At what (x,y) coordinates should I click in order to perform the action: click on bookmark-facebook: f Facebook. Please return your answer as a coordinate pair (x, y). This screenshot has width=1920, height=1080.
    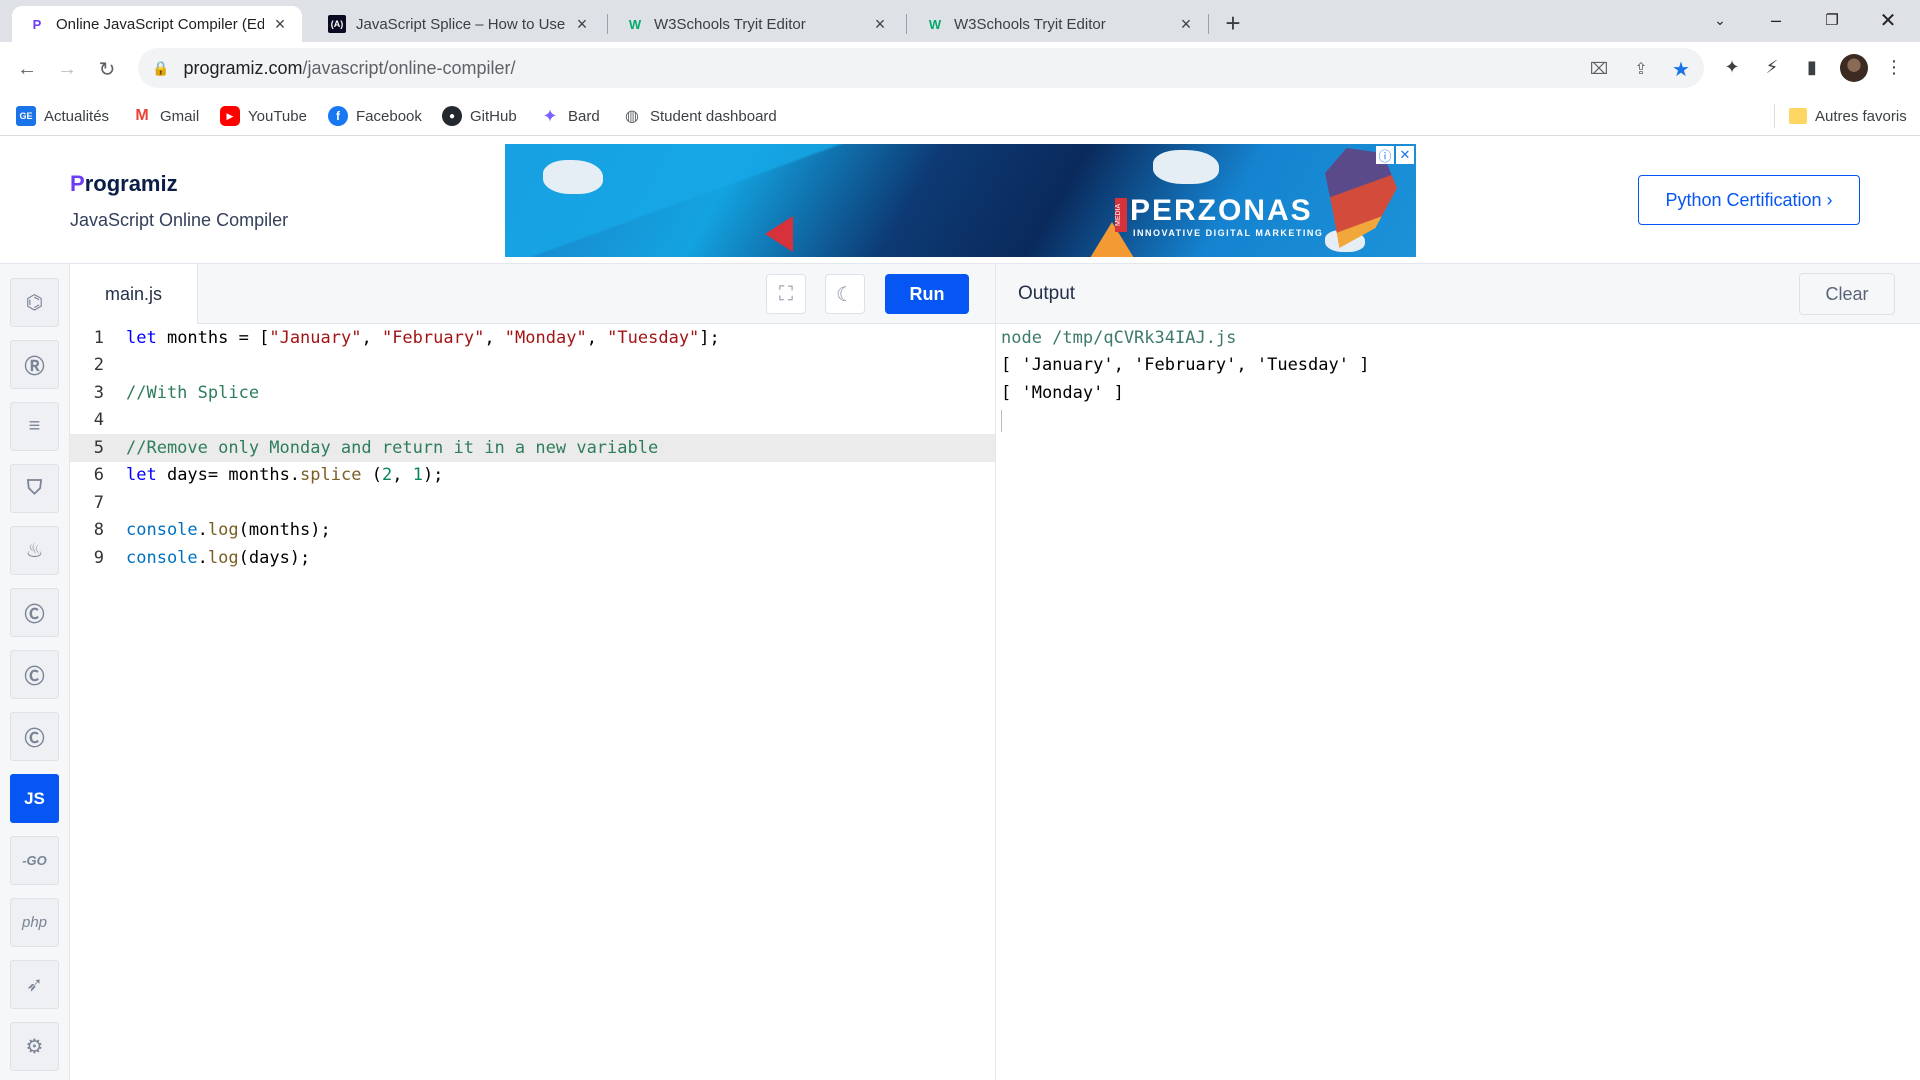
    Looking at the image, I should click on (375, 116).